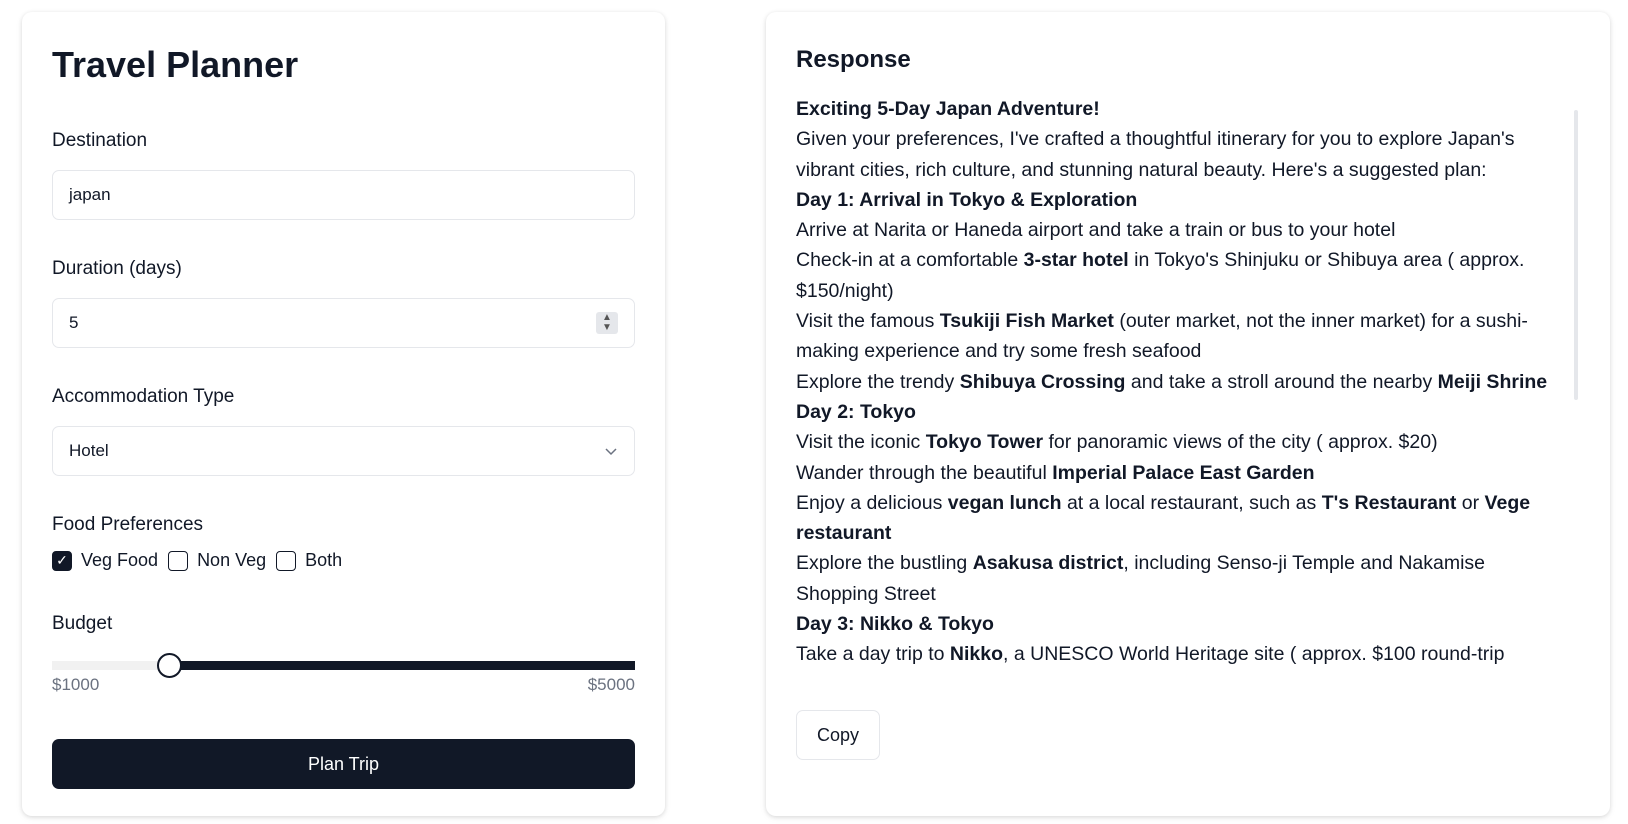 This screenshot has height=824, width=1628. Describe the element at coordinates (89, 450) in the screenshot. I see `accommodation-value: Hotel` at that location.